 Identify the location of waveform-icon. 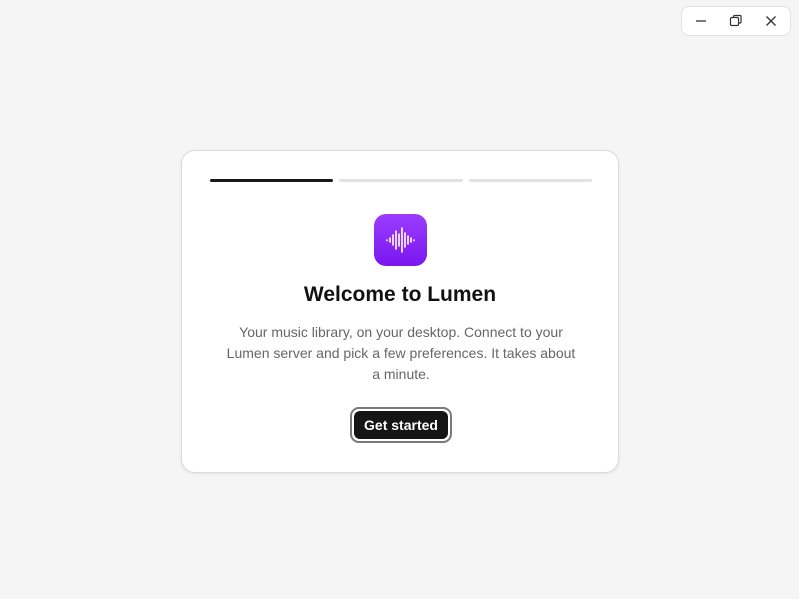
(400, 240).